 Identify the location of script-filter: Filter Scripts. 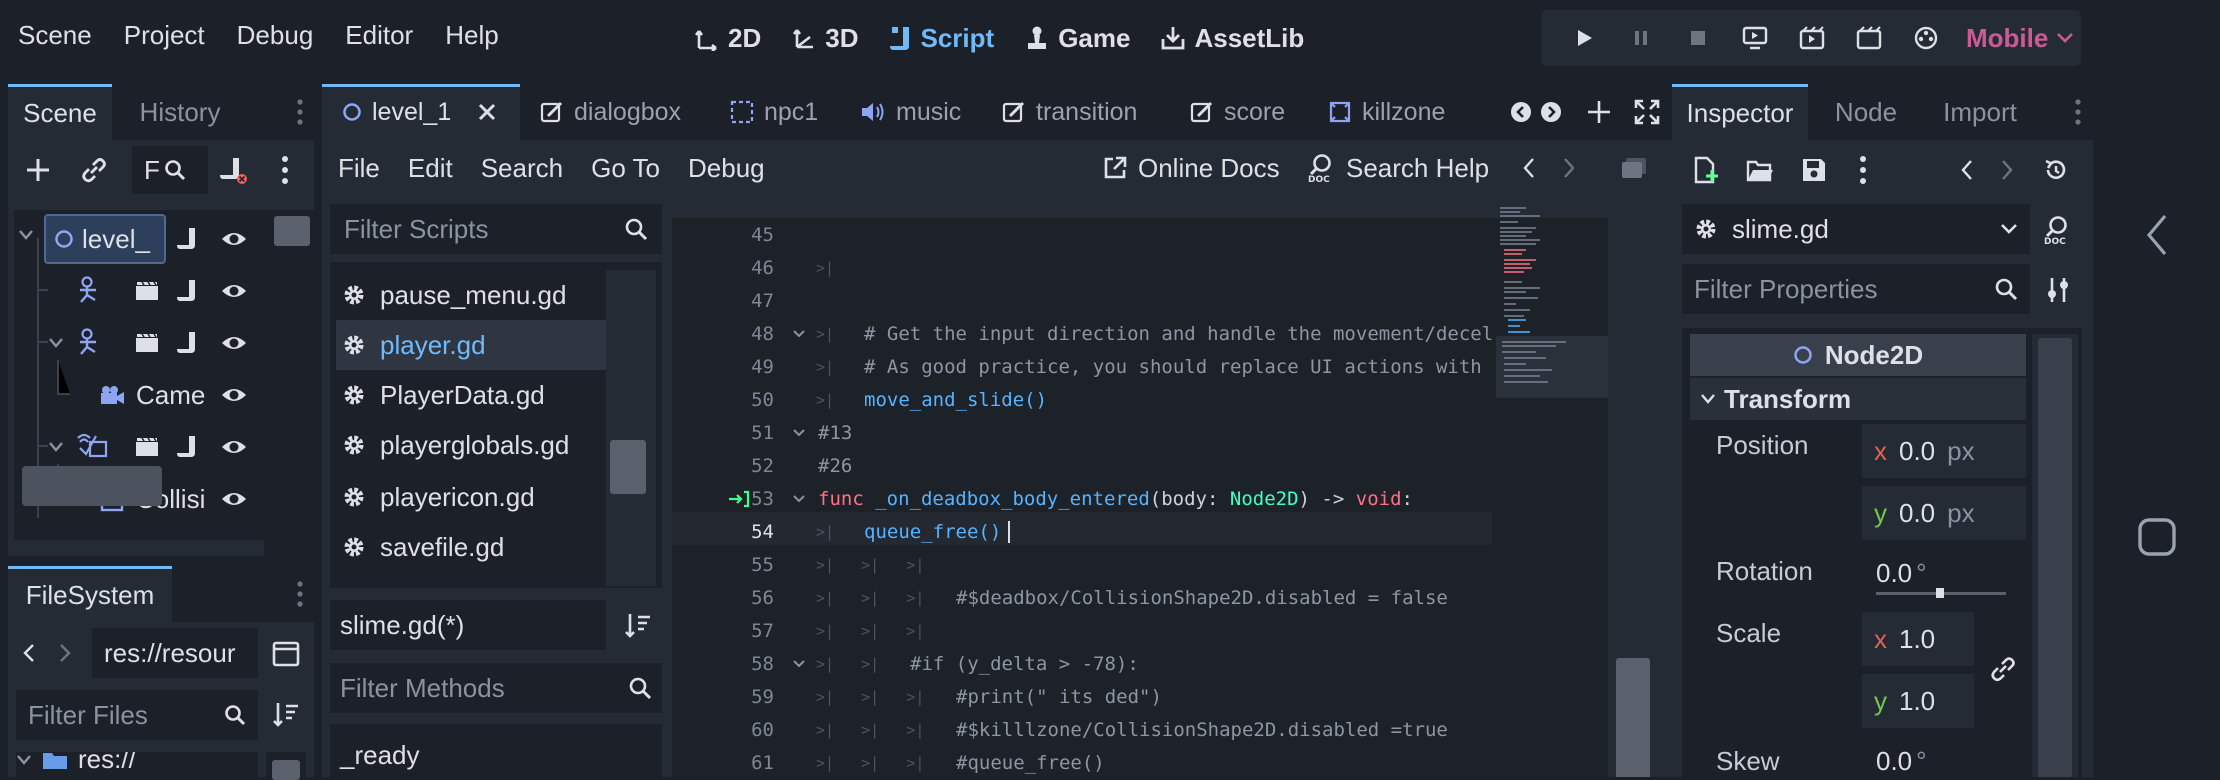
(496, 229).